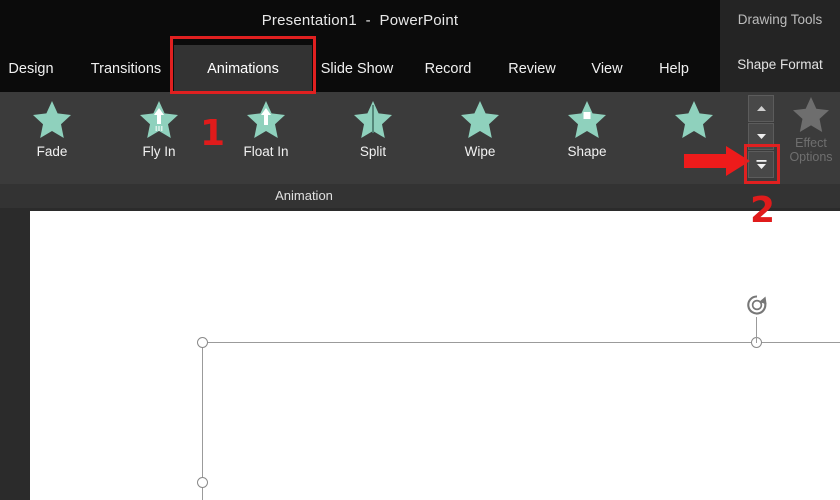 This screenshot has width=840, height=500. What do you see at coordinates (674, 68) in the screenshot?
I see `tab-help: Help` at bounding box center [674, 68].